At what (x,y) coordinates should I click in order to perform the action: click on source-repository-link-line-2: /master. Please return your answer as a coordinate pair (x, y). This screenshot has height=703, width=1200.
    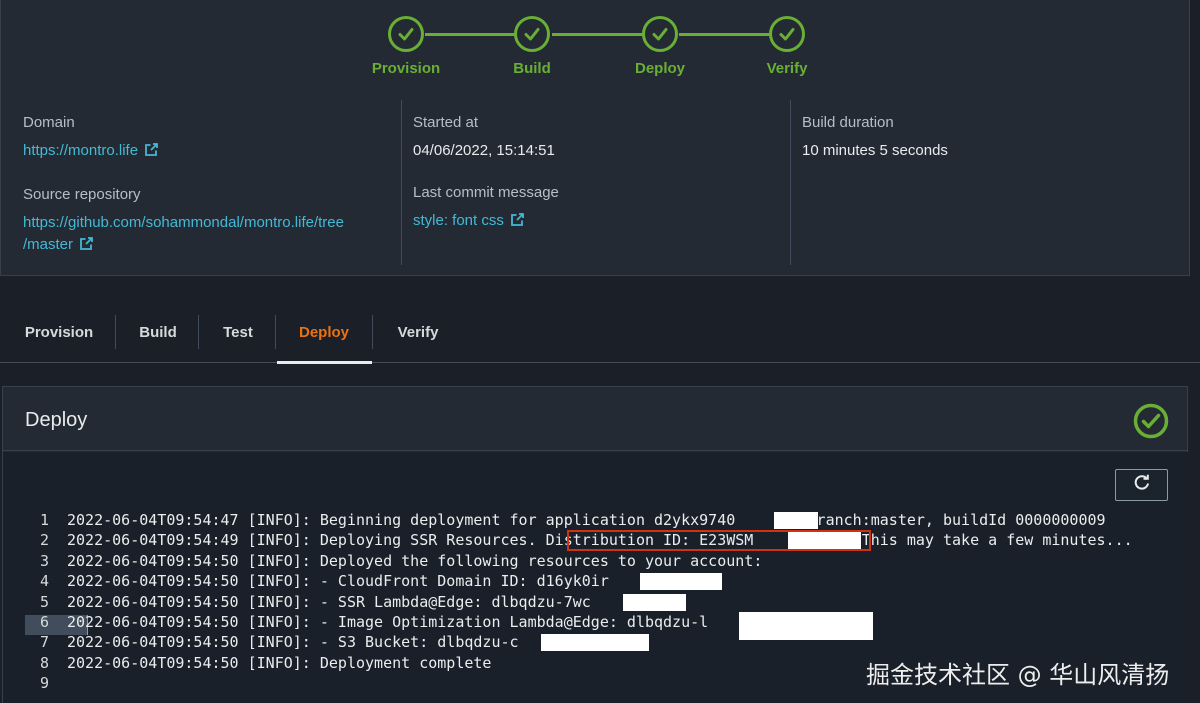
    Looking at the image, I should click on (48, 244).